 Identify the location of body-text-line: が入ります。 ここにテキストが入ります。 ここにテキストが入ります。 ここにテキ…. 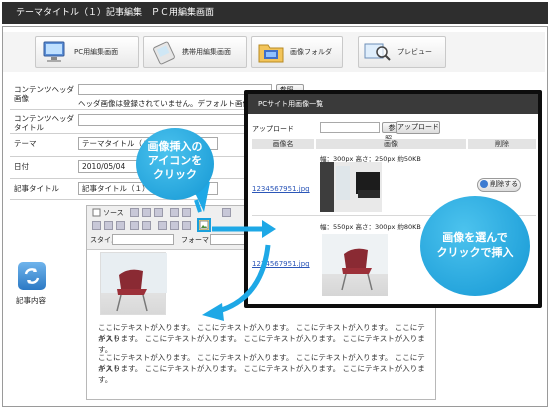
(261, 374).